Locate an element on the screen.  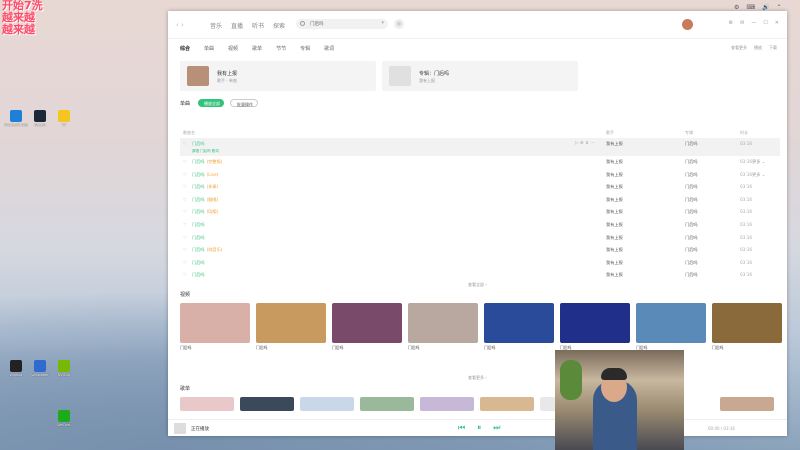
desktop-icon: Winbox is located at coordinates (16, 368).